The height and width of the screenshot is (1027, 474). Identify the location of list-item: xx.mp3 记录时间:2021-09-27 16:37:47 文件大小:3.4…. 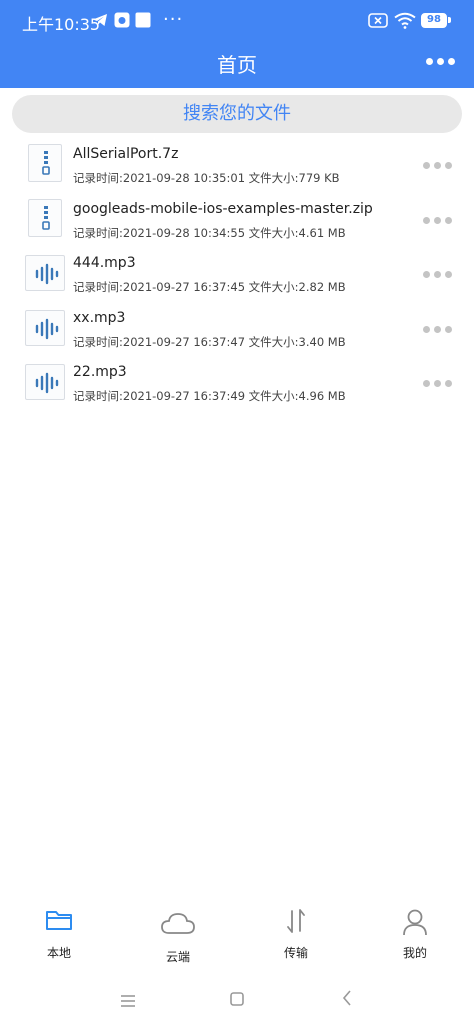
(237, 331).